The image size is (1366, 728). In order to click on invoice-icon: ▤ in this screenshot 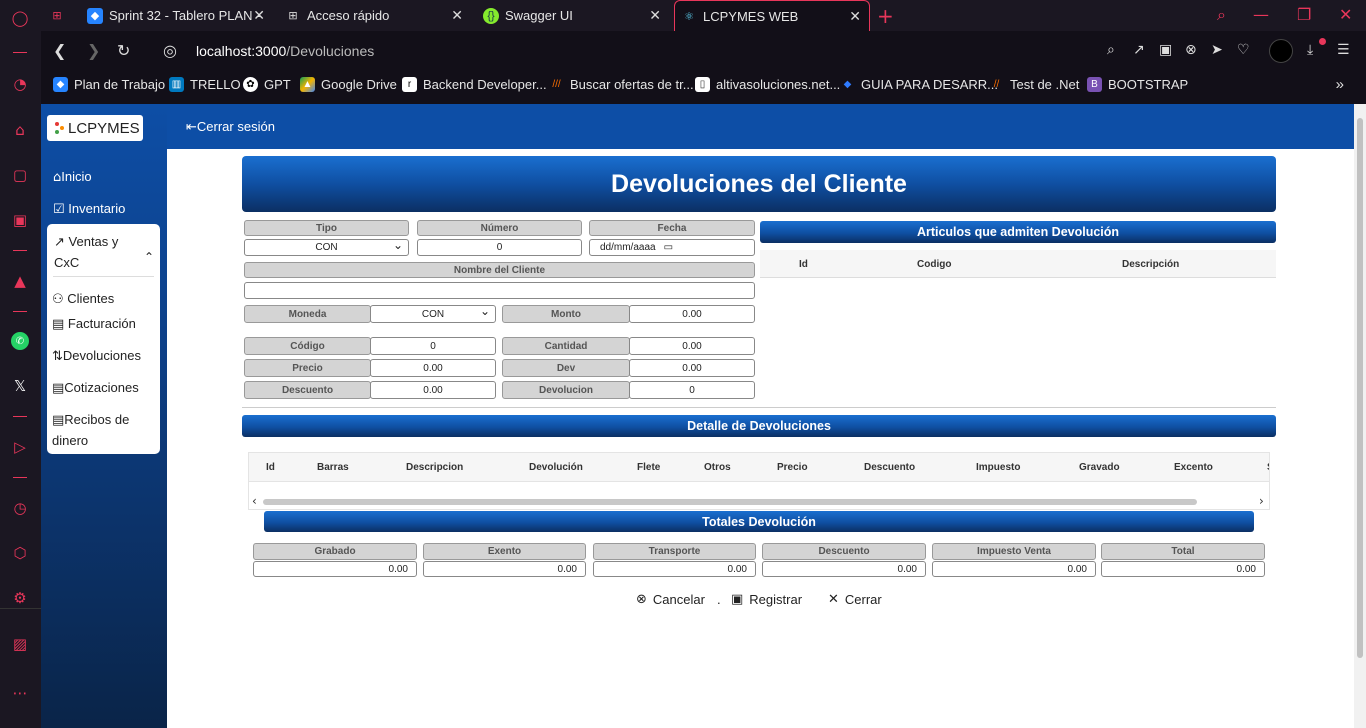, I will do `click(58, 324)`.